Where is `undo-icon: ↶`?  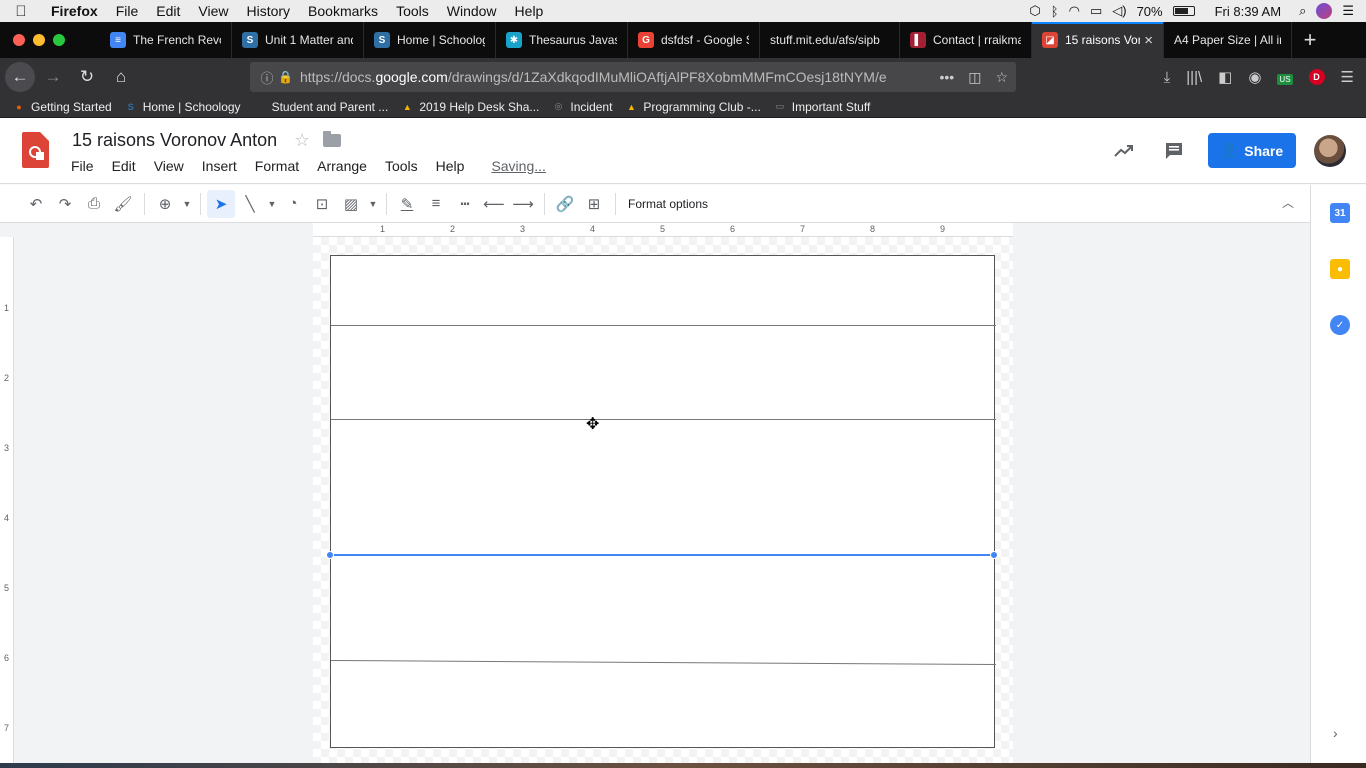
undo-icon: ↶ is located at coordinates (36, 204).